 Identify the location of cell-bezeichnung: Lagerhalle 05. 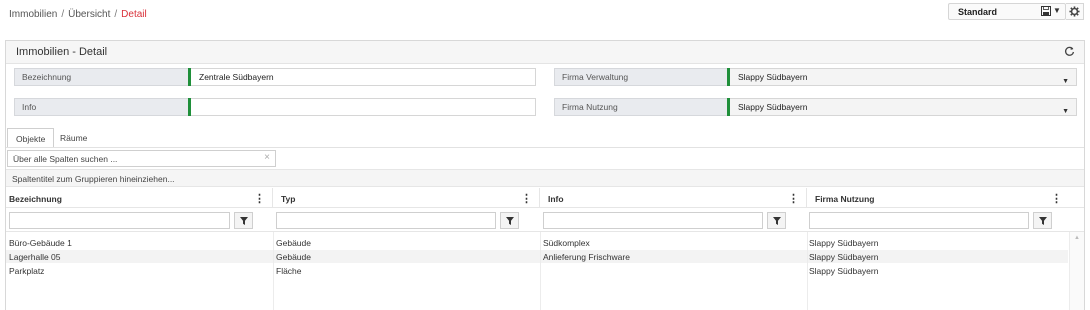
(35, 257).